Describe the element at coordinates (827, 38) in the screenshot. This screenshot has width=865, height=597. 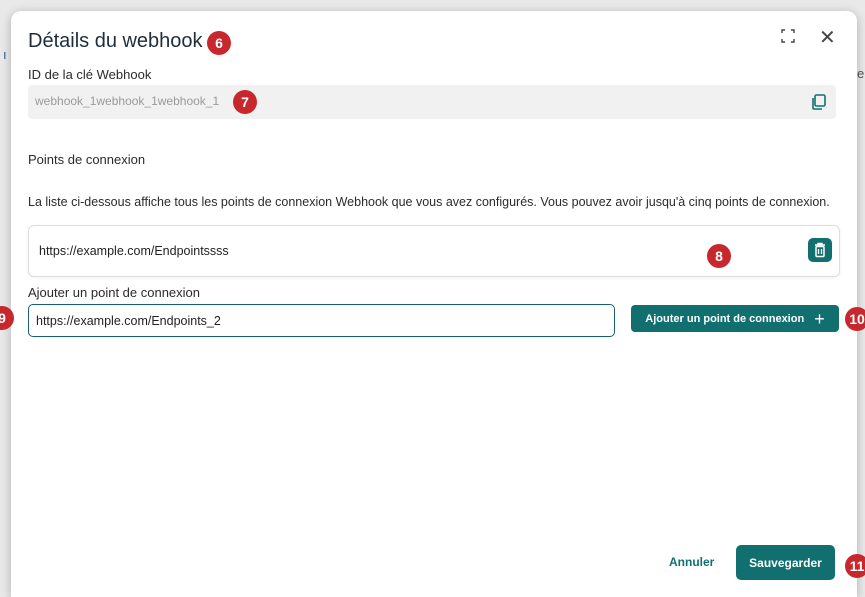
I see `close-icon: ✕` at that location.